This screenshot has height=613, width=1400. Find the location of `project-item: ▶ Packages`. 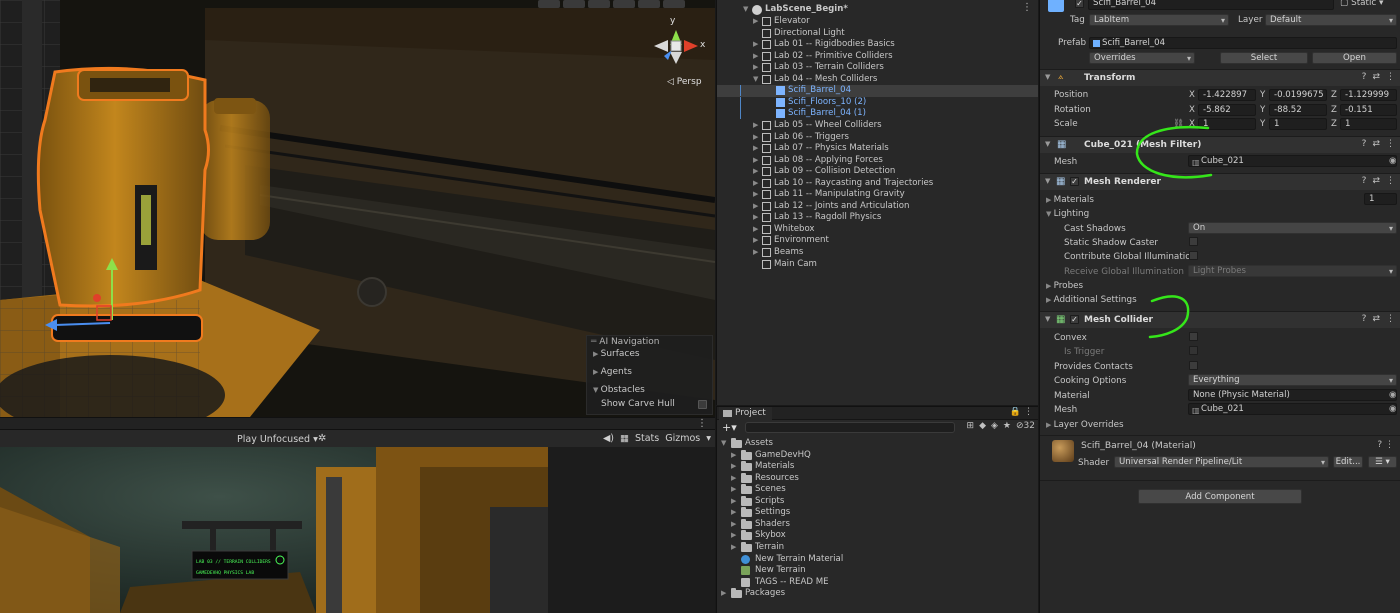

project-item: ▶ Packages is located at coordinates (877, 594).